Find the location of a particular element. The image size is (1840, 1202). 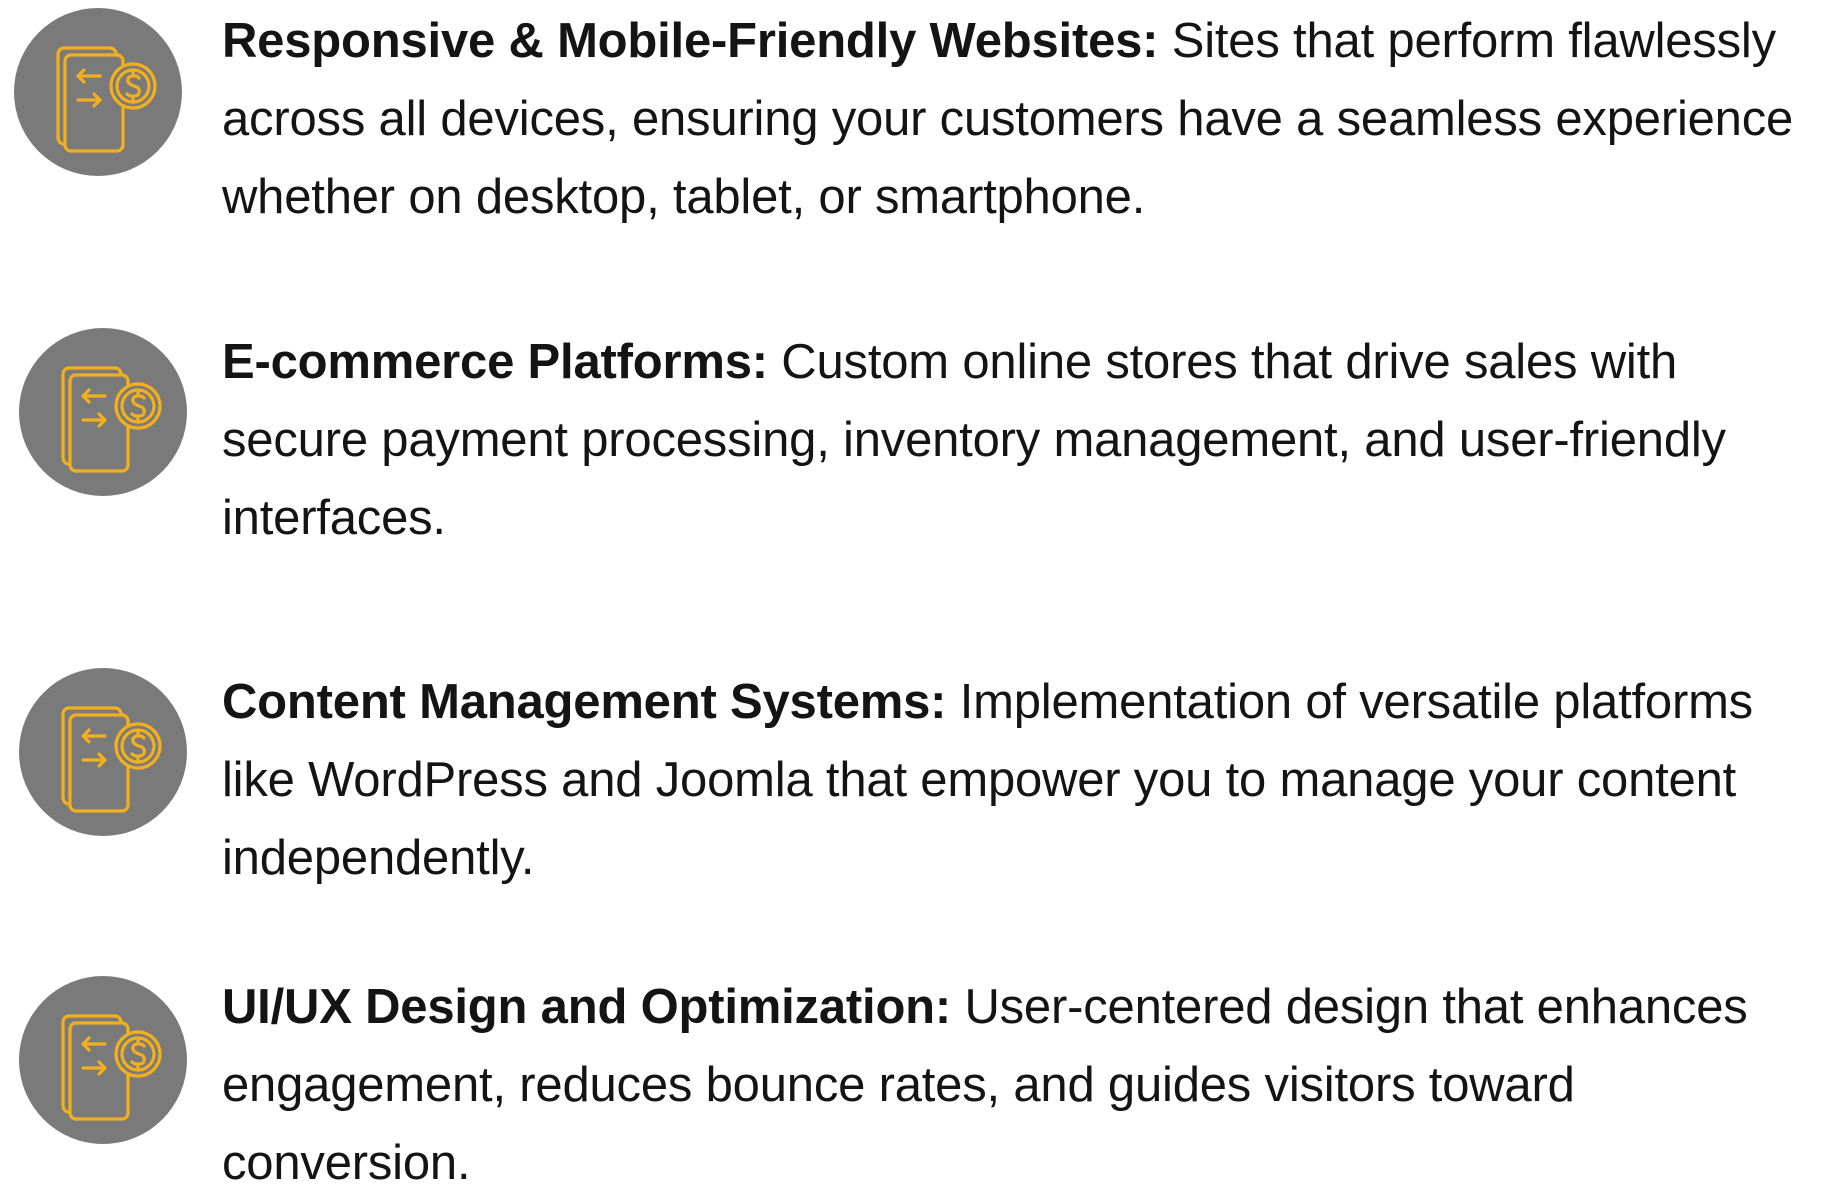

feature-title: Content Management Systems: is located at coordinates (584, 702).